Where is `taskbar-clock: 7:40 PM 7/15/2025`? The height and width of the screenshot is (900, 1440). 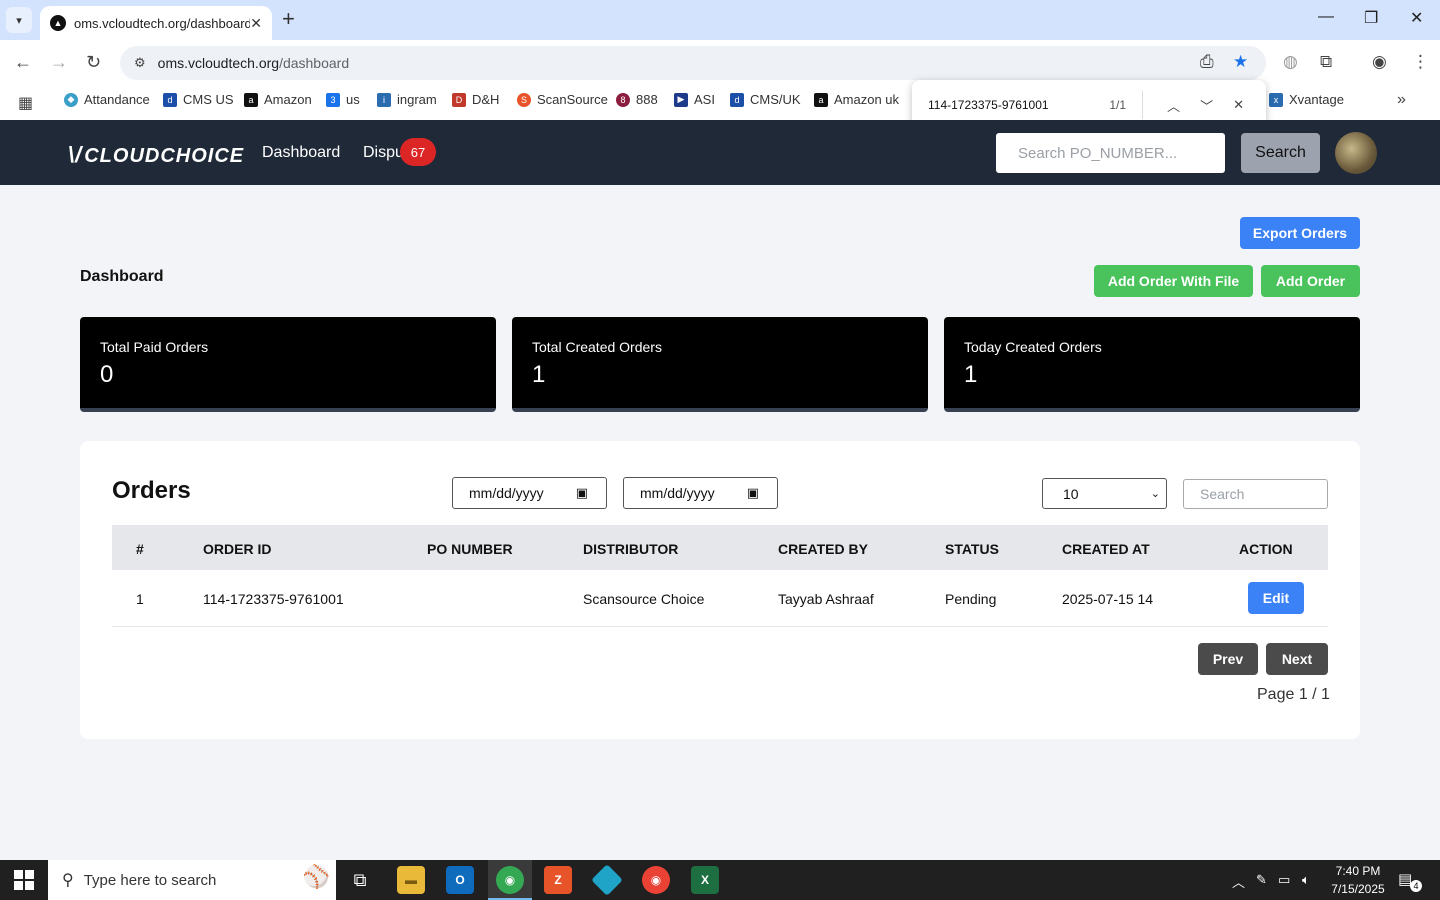 taskbar-clock: 7:40 PM 7/15/2025 is located at coordinates (1358, 880).